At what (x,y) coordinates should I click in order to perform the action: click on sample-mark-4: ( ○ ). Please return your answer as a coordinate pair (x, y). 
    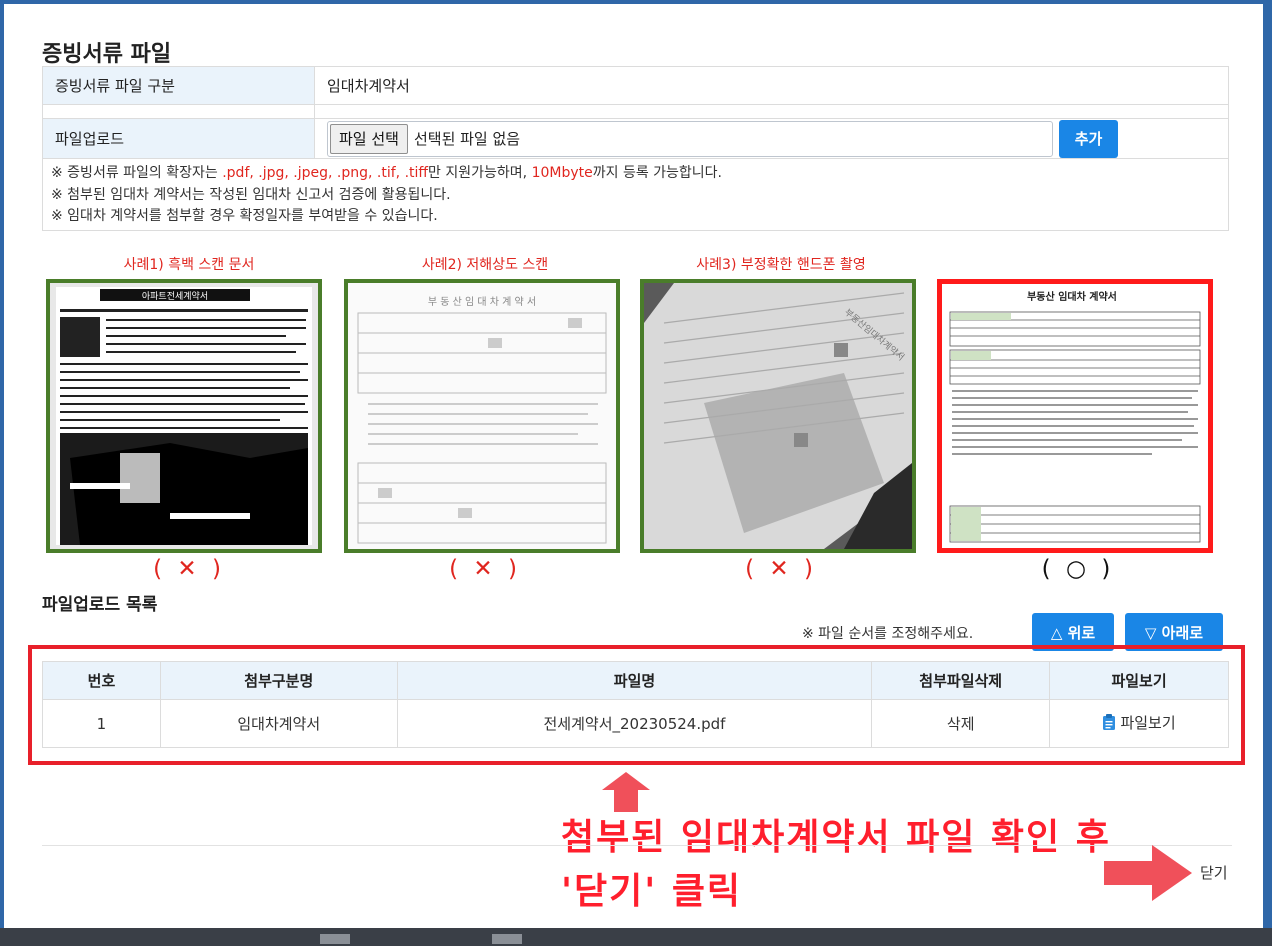
    Looking at the image, I should click on (1078, 569).